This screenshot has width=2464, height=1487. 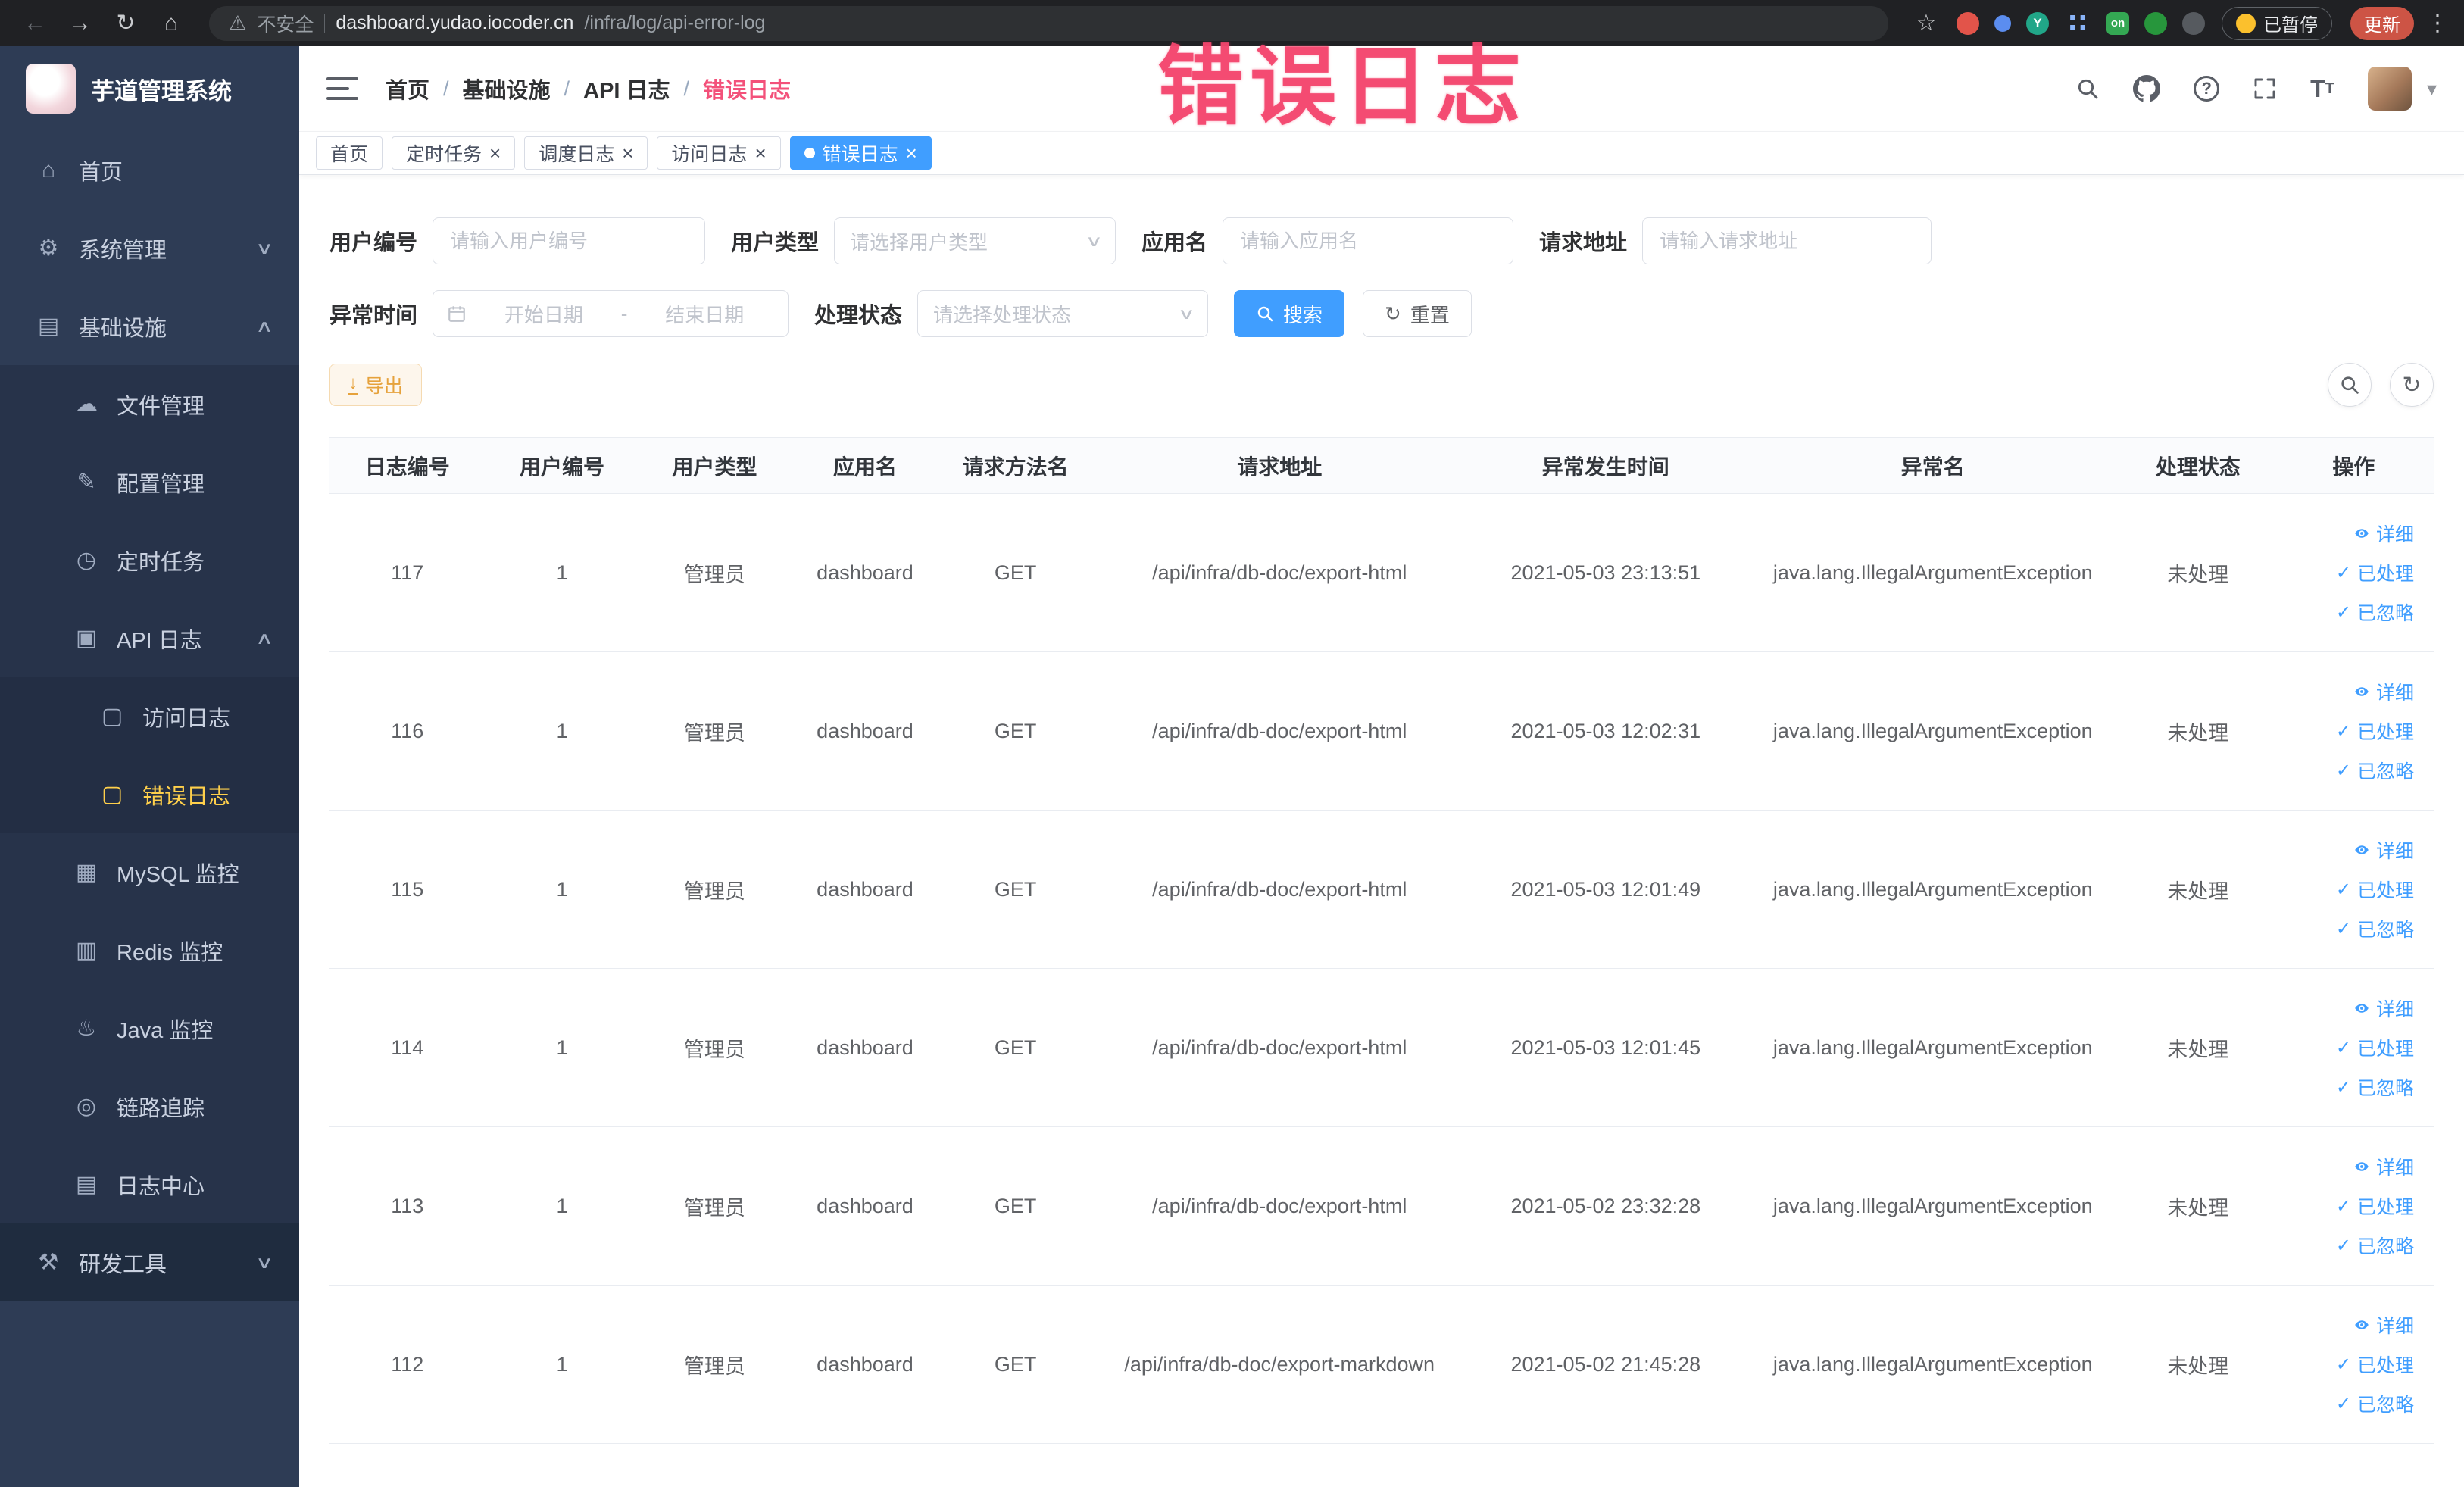 What do you see at coordinates (562, 889) in the screenshot?
I see `cell-user-id: 1` at bounding box center [562, 889].